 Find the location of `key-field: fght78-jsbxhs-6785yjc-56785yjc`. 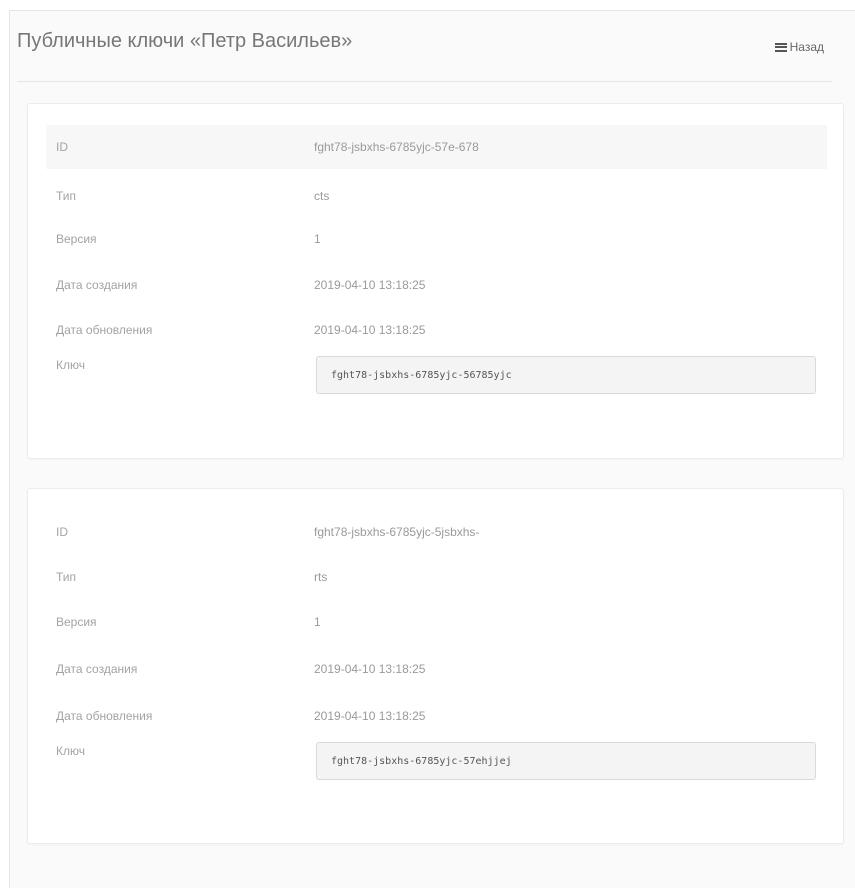

key-field: fght78-jsbxhs-6785yjc-56785yjc is located at coordinates (566, 375).